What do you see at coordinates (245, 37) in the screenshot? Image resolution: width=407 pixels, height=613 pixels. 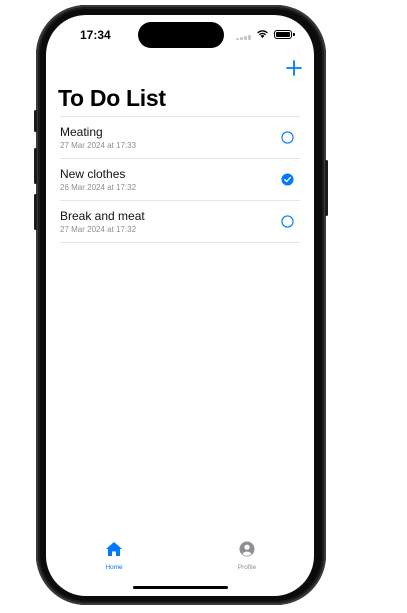 I see `cellular-signal-icon` at bounding box center [245, 37].